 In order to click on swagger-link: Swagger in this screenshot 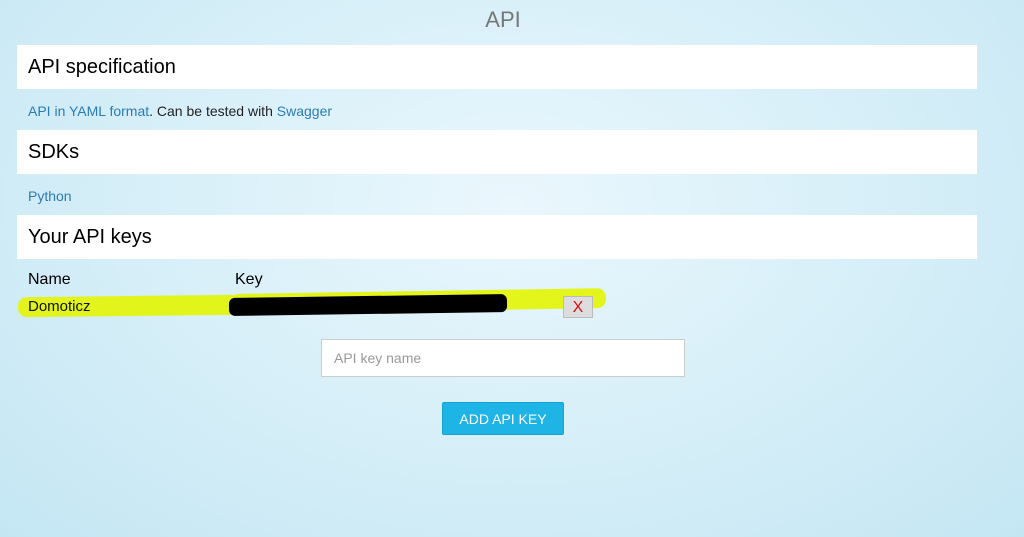, I will do `click(304, 111)`.